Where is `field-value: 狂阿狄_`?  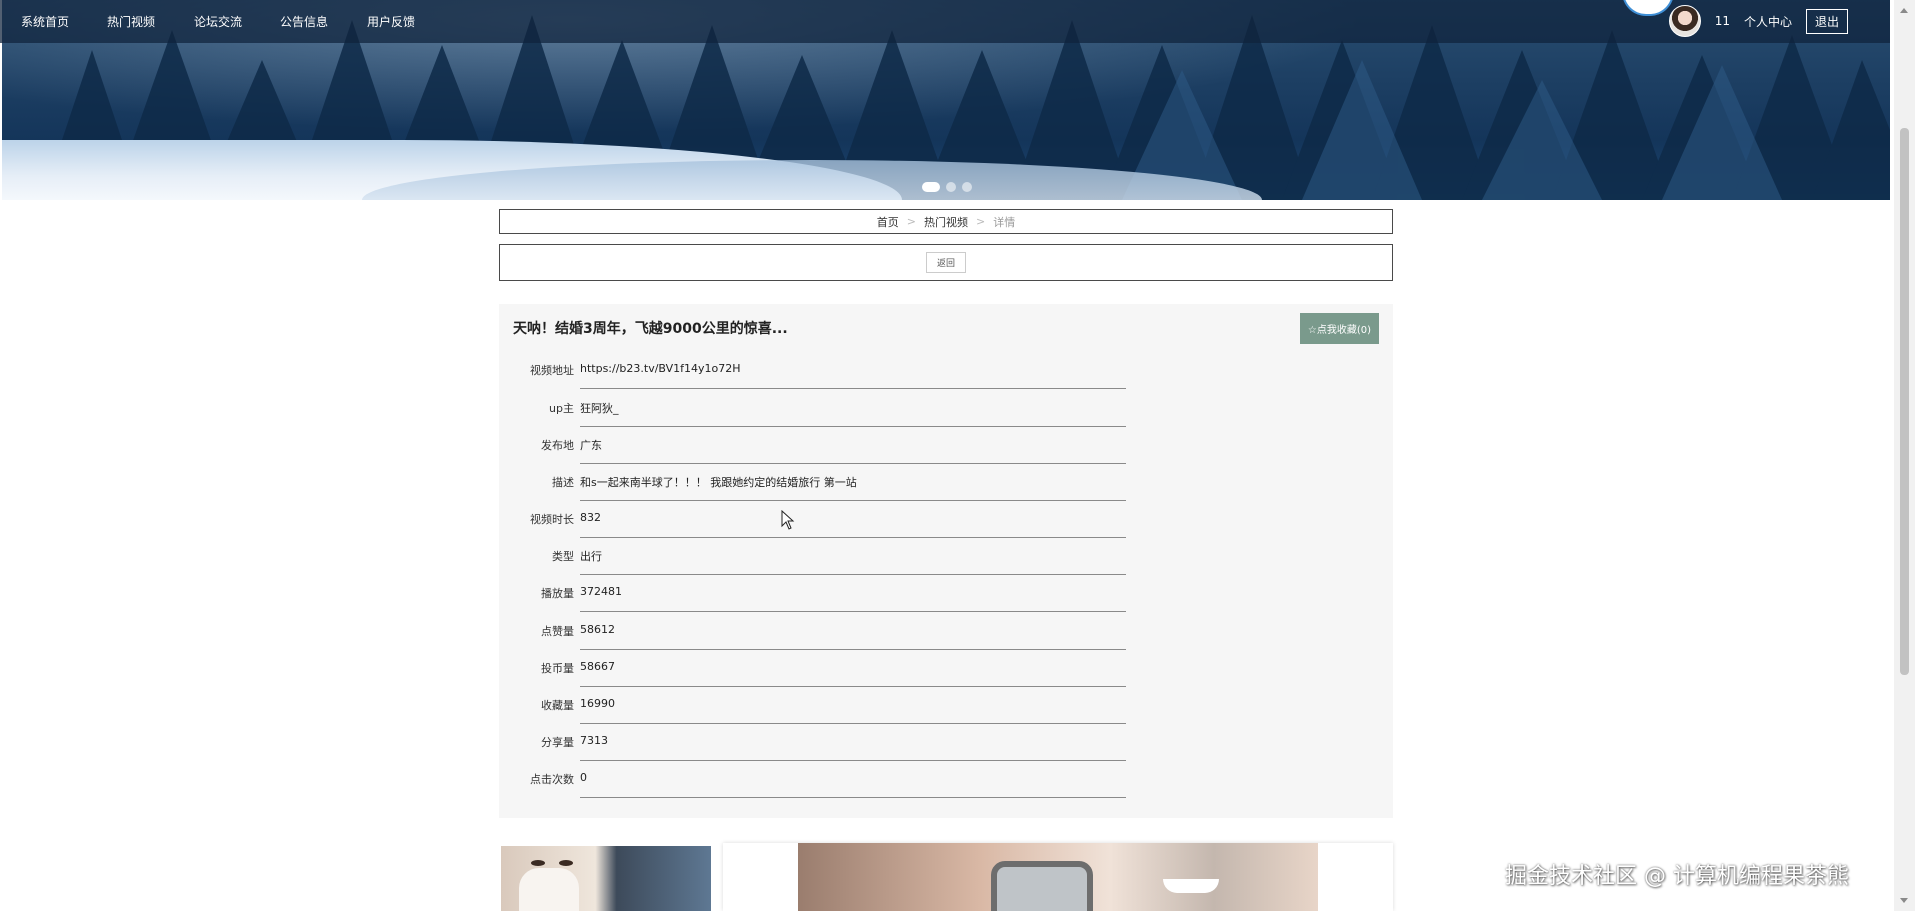 field-value: 狂阿狄_ is located at coordinates (599, 408).